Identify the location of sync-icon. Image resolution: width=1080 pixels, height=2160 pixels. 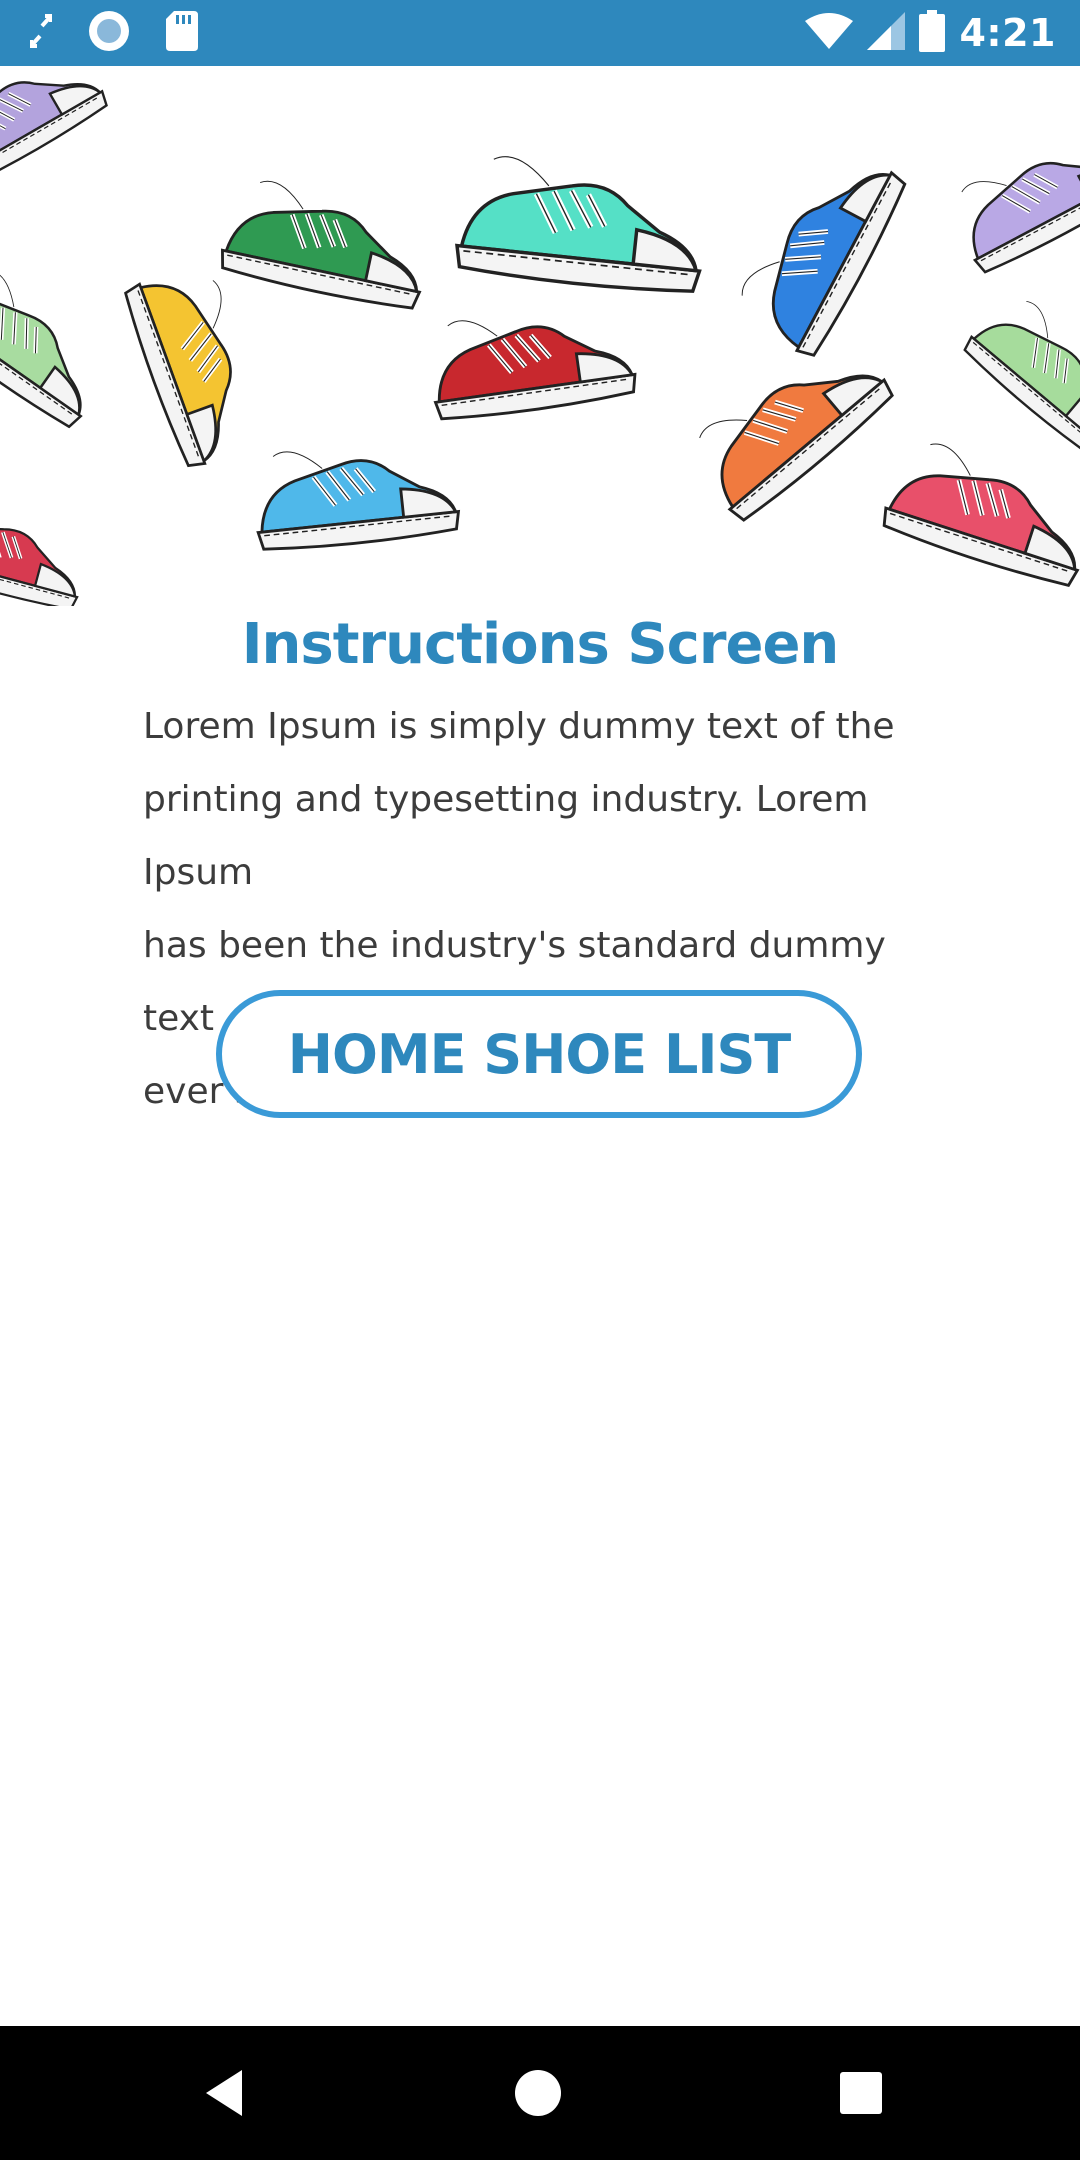
(41, 33).